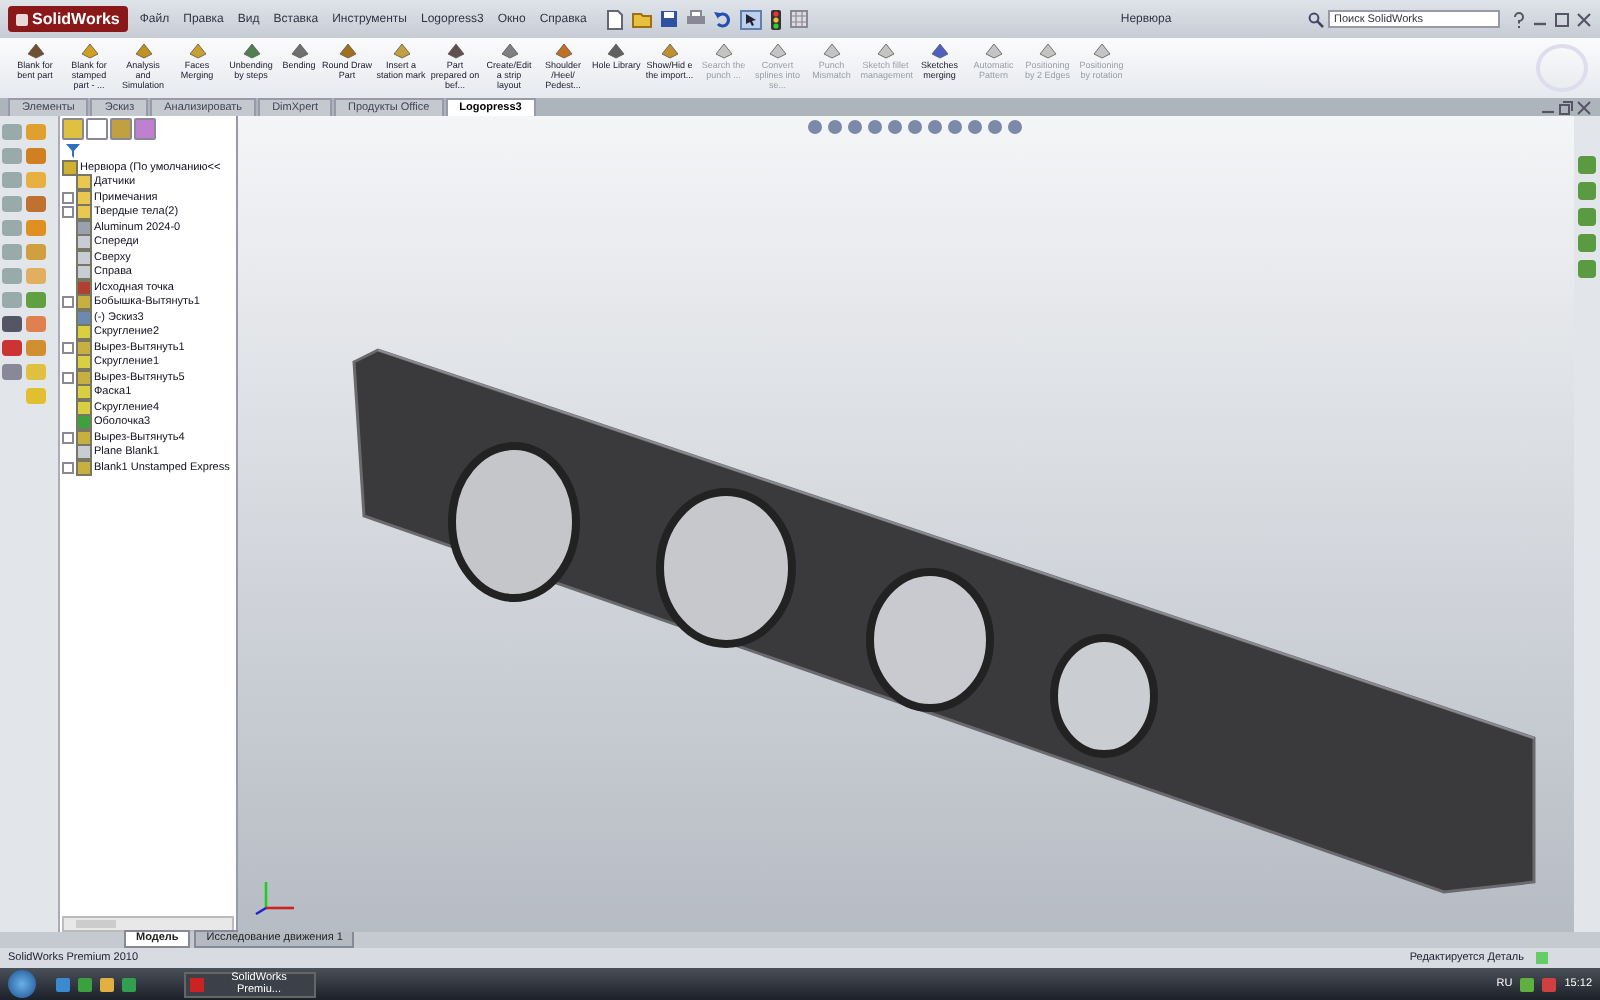 This screenshot has width=1600, height=1000. I want to click on axis-triad-icon, so click(276, 896).